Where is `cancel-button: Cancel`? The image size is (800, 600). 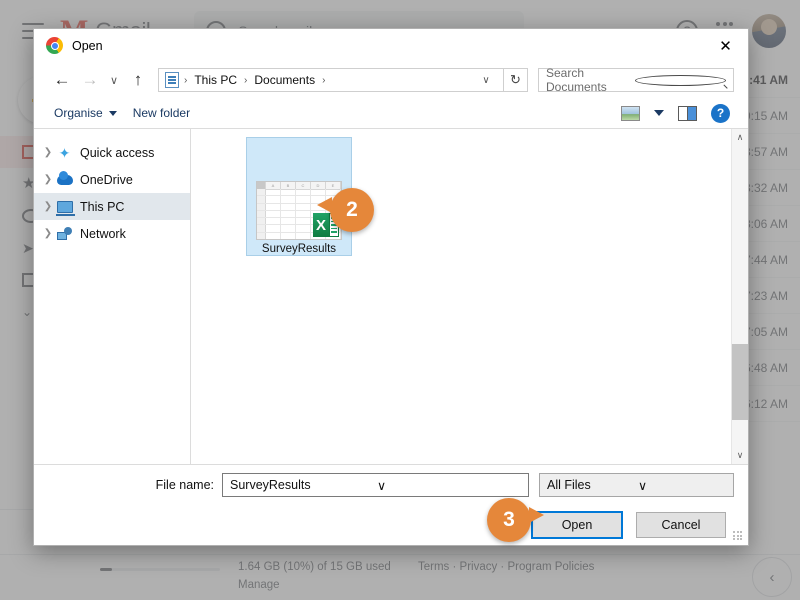 cancel-button: Cancel is located at coordinates (681, 525).